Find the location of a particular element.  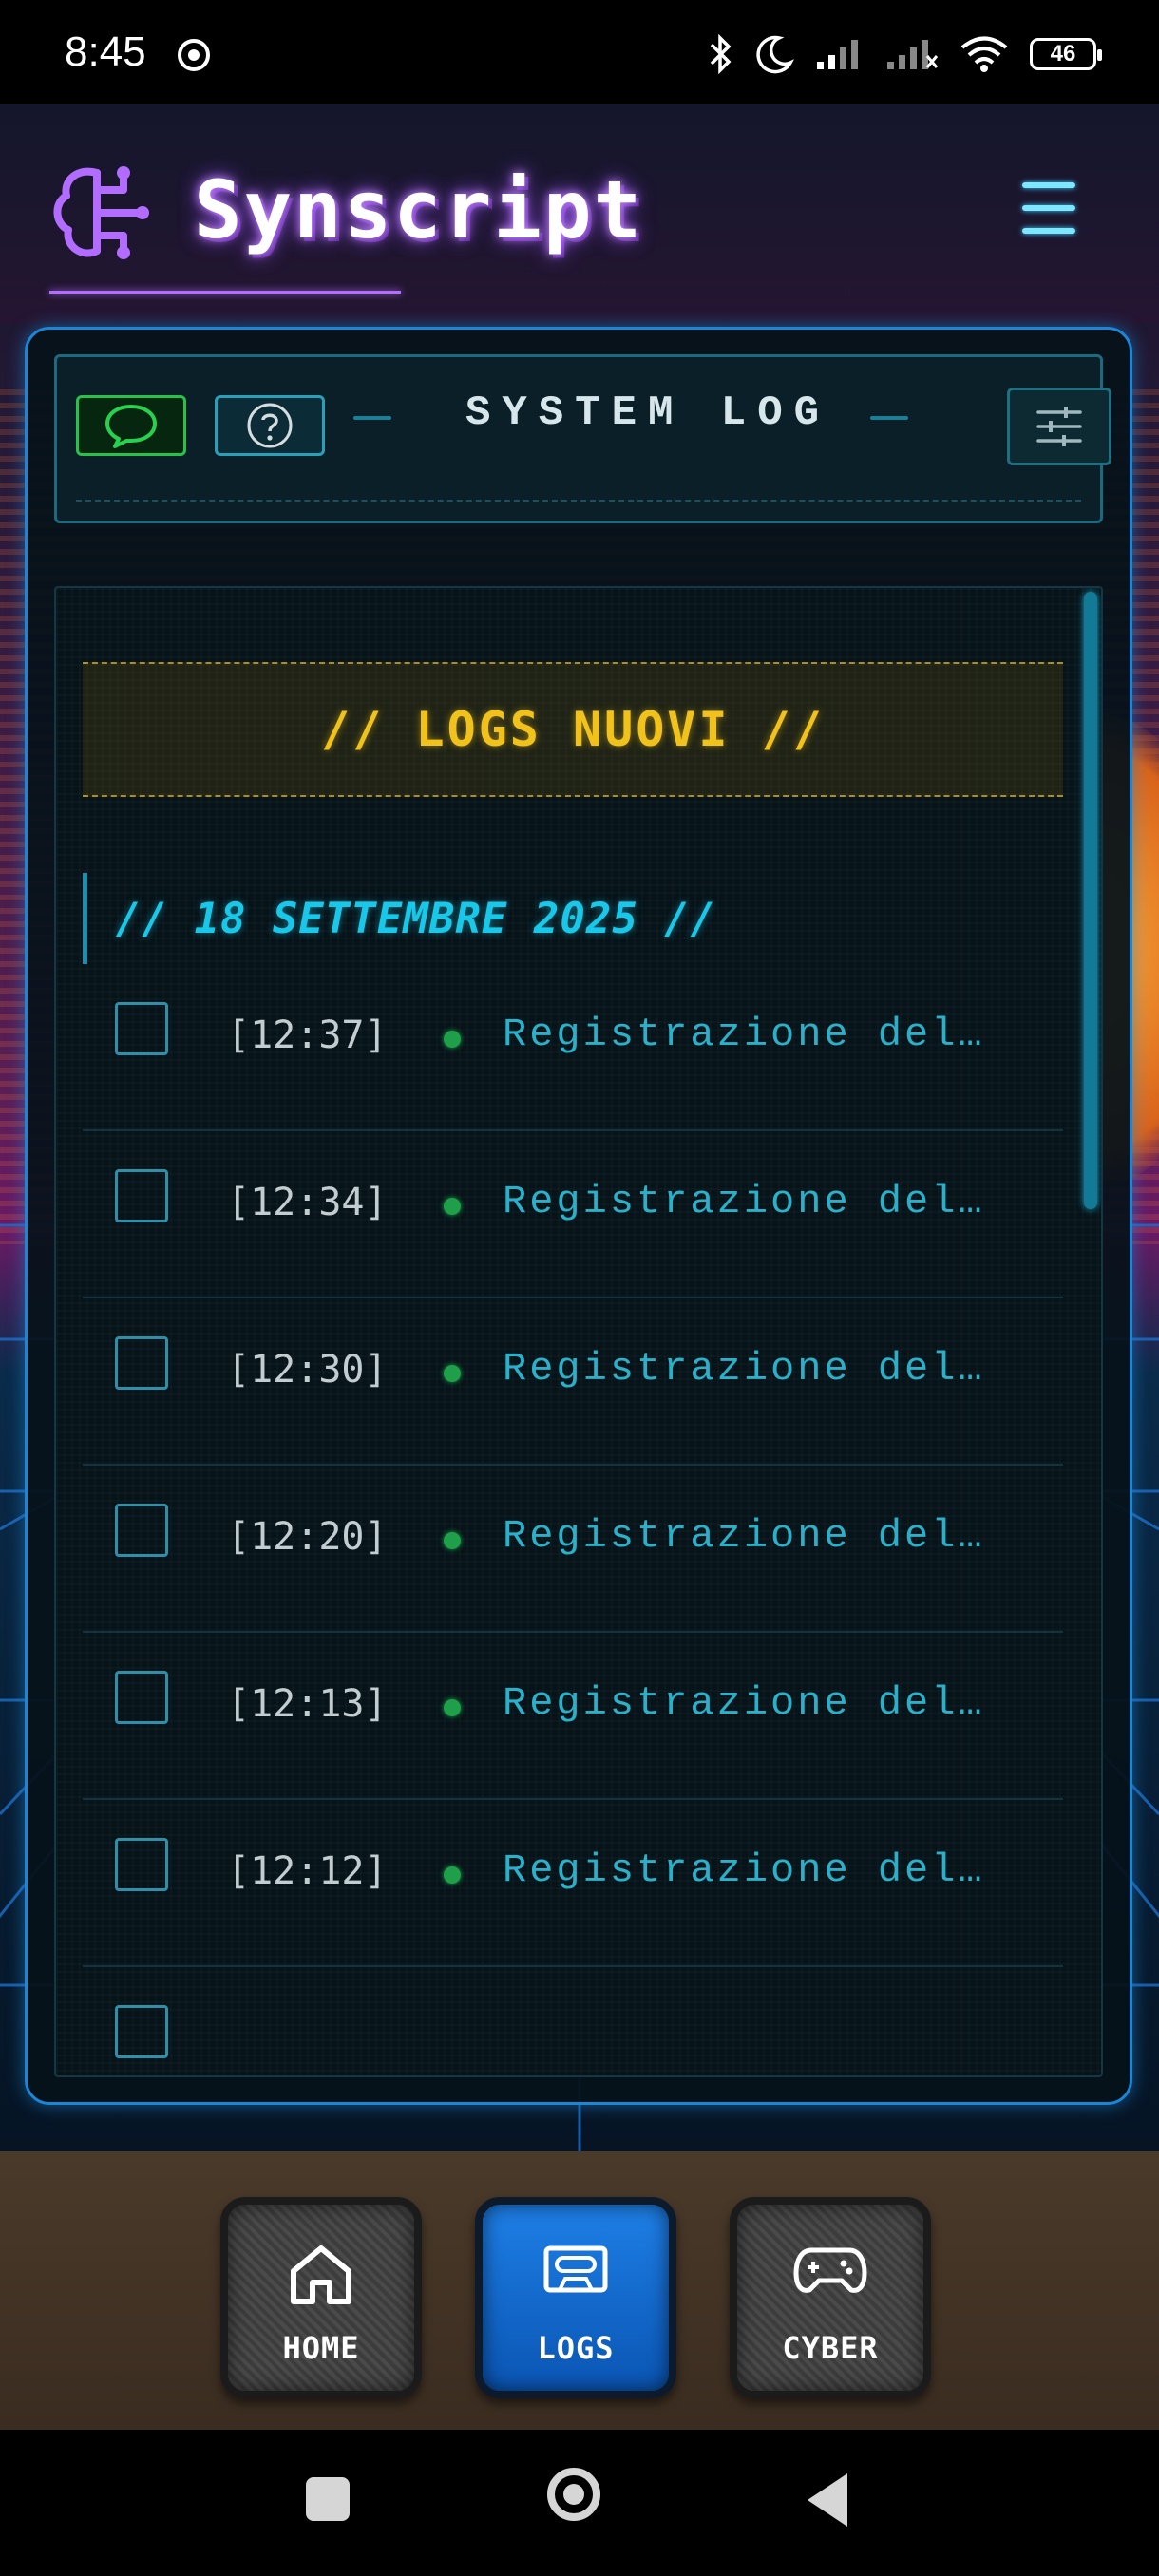

sliders-icon is located at coordinates (1059, 426).